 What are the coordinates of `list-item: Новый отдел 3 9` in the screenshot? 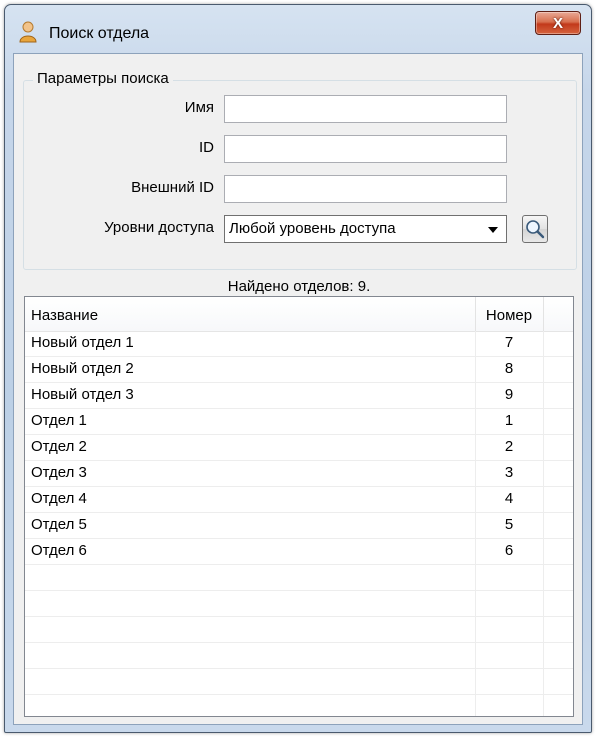 It's located at (299, 396).